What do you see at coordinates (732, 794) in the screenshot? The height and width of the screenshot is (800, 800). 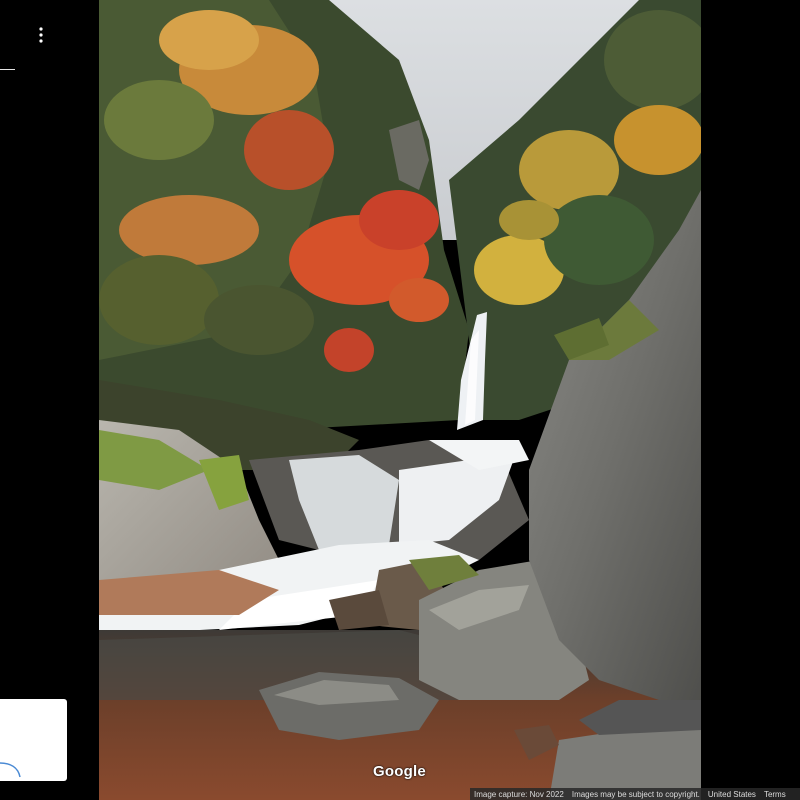 I see `region-link: United States` at bounding box center [732, 794].